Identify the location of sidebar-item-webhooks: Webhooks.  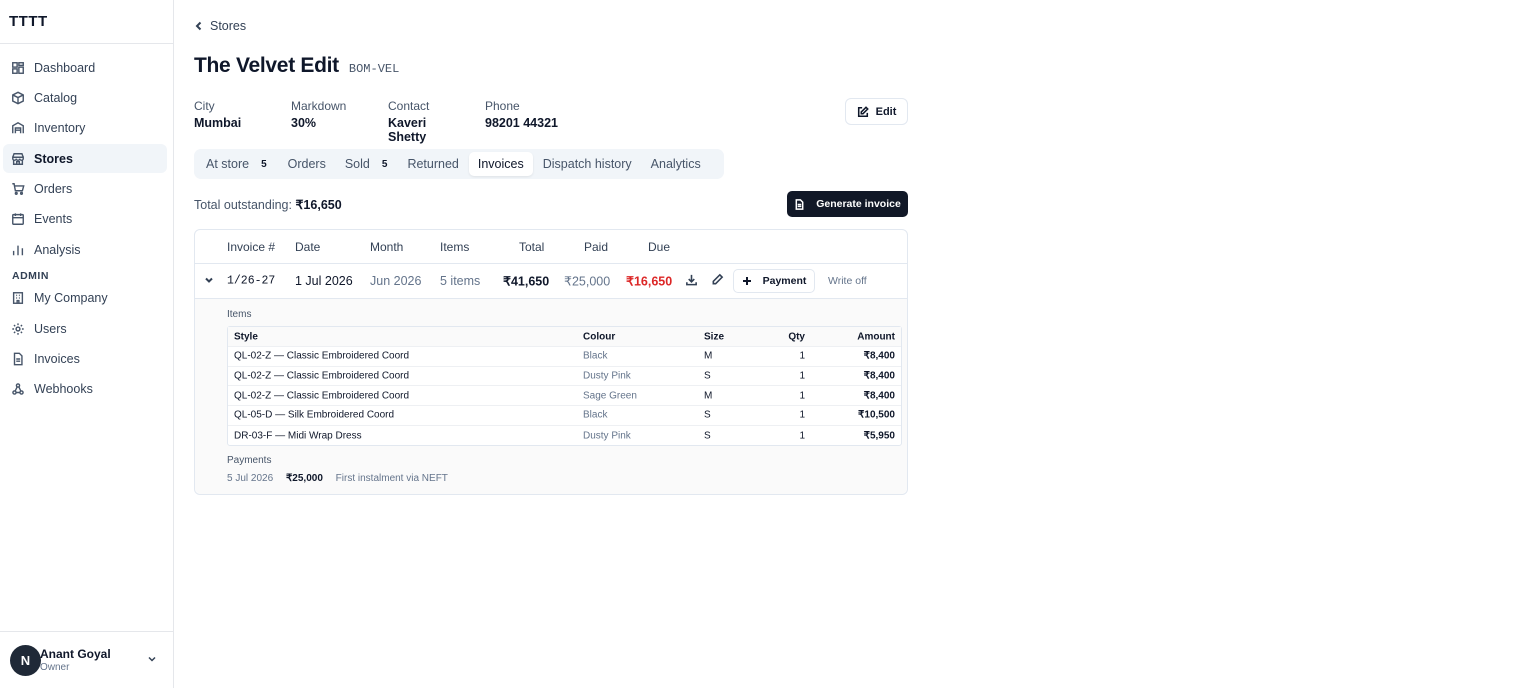
(85, 389).